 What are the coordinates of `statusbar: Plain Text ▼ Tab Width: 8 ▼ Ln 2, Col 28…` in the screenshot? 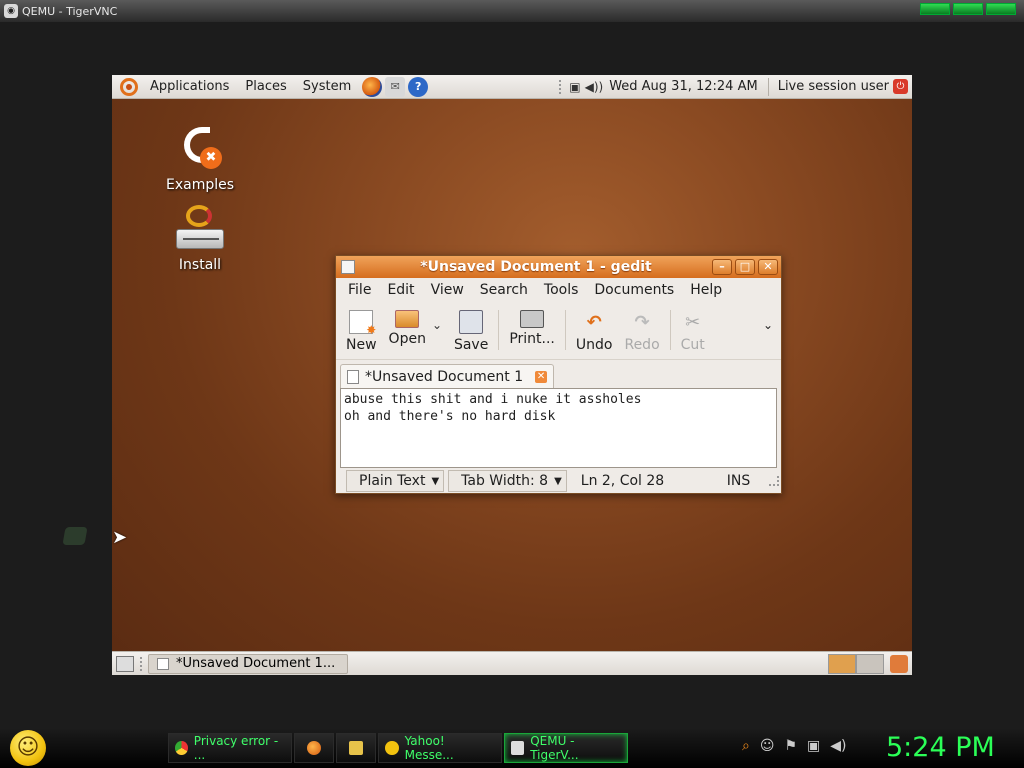 It's located at (558, 481).